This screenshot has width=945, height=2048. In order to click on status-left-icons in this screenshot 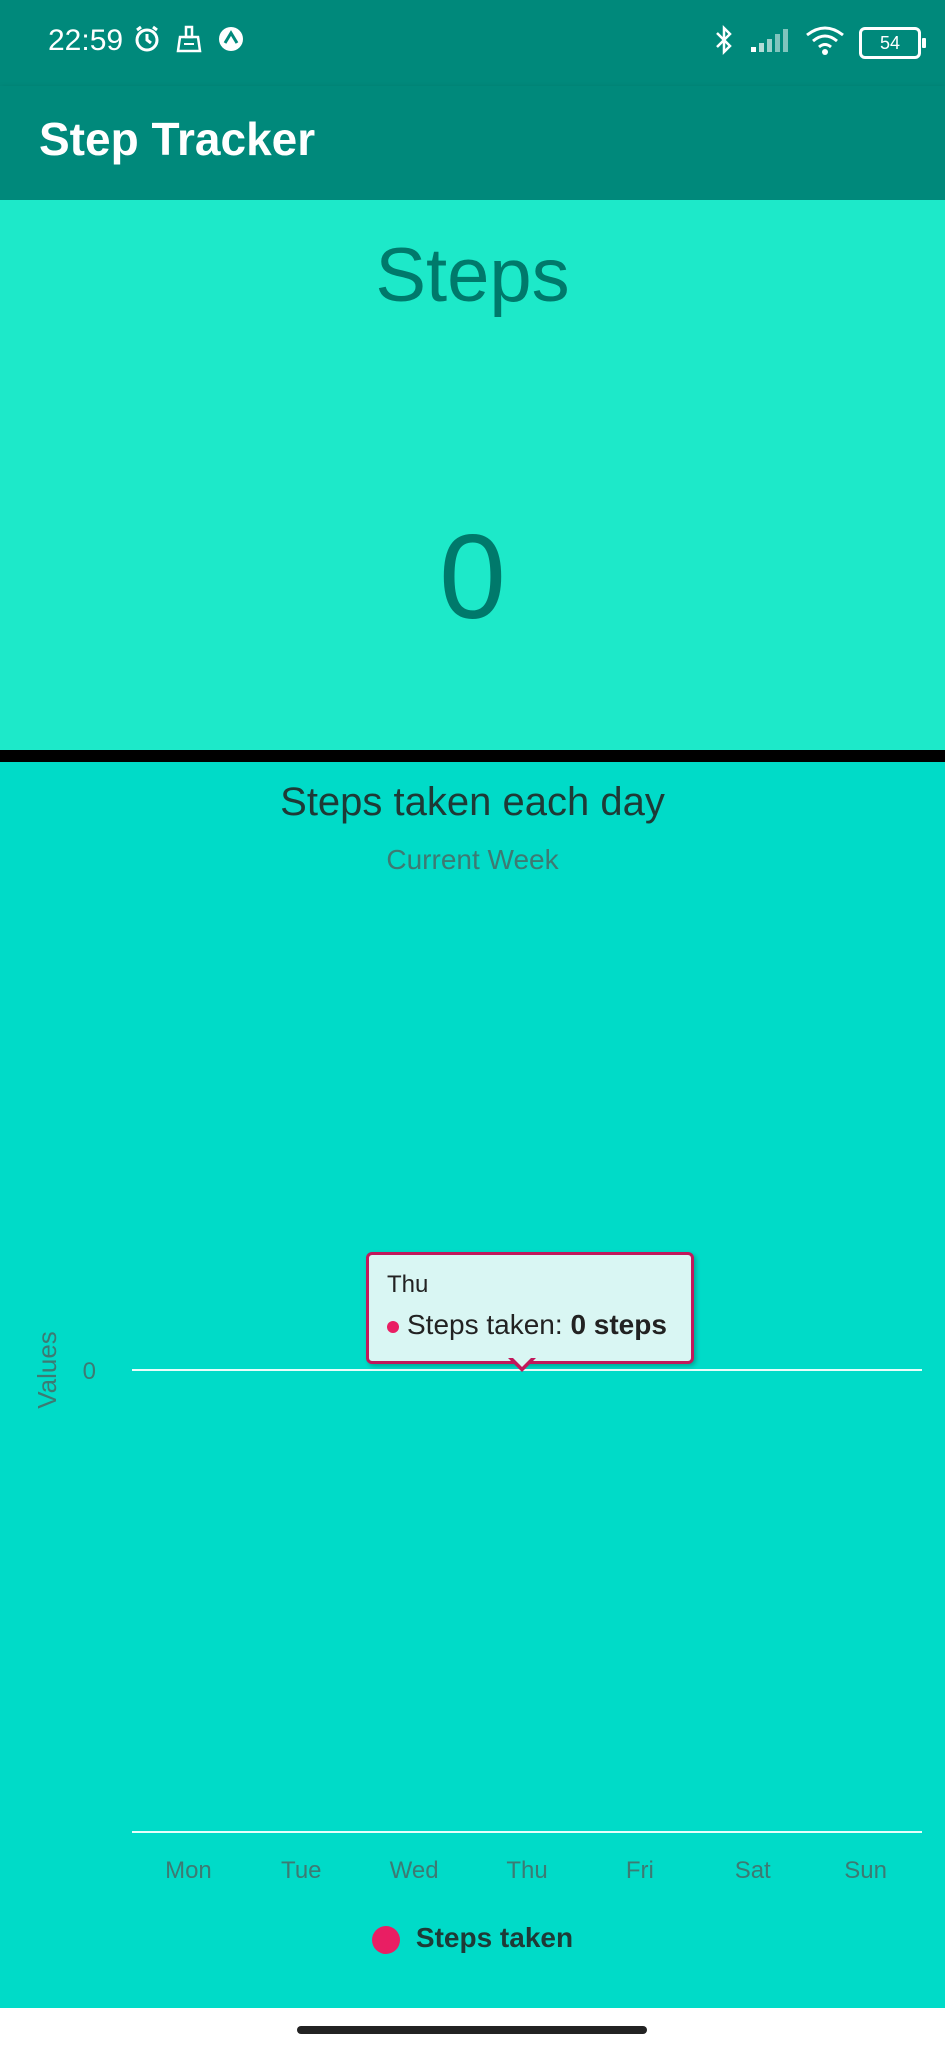, I will do `click(189, 41)`.